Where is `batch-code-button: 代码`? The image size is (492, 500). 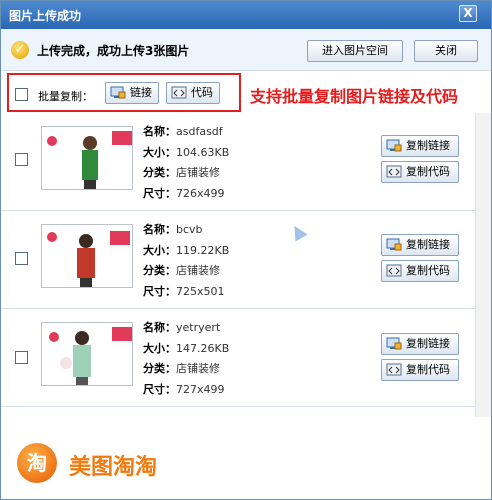 batch-code-button: 代码 is located at coordinates (193, 93).